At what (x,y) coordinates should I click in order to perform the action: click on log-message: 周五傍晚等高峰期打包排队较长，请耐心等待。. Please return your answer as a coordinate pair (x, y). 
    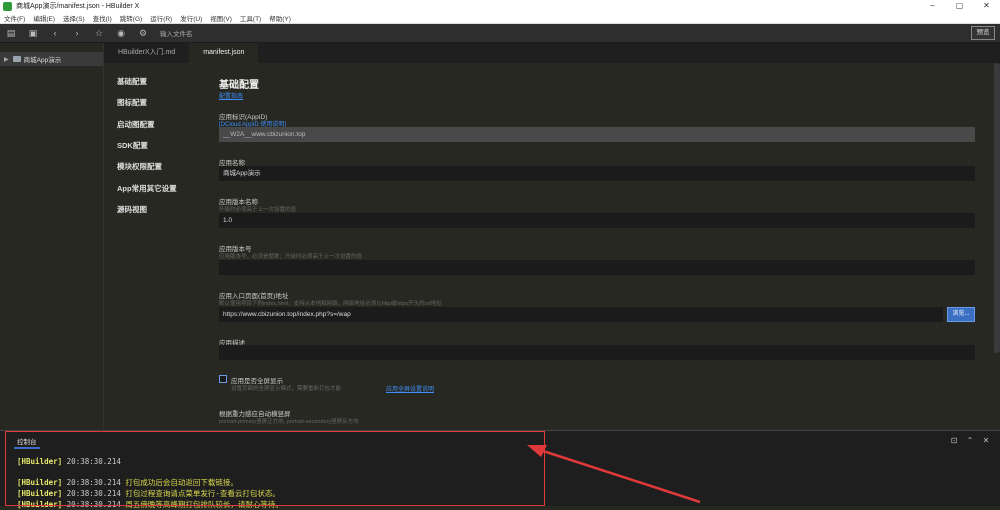
    Looking at the image, I should click on (204, 504).